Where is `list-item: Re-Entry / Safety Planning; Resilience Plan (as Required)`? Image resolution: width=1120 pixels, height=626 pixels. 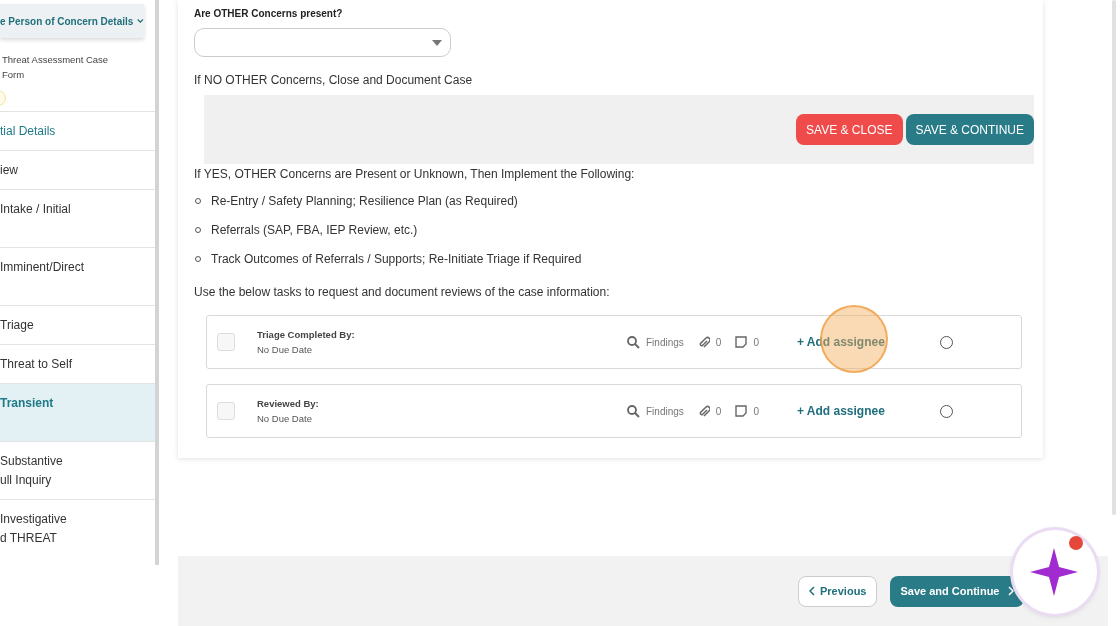 list-item: Re-Entry / Safety Planning; Resilience Plan (as Required) is located at coordinates (364, 200).